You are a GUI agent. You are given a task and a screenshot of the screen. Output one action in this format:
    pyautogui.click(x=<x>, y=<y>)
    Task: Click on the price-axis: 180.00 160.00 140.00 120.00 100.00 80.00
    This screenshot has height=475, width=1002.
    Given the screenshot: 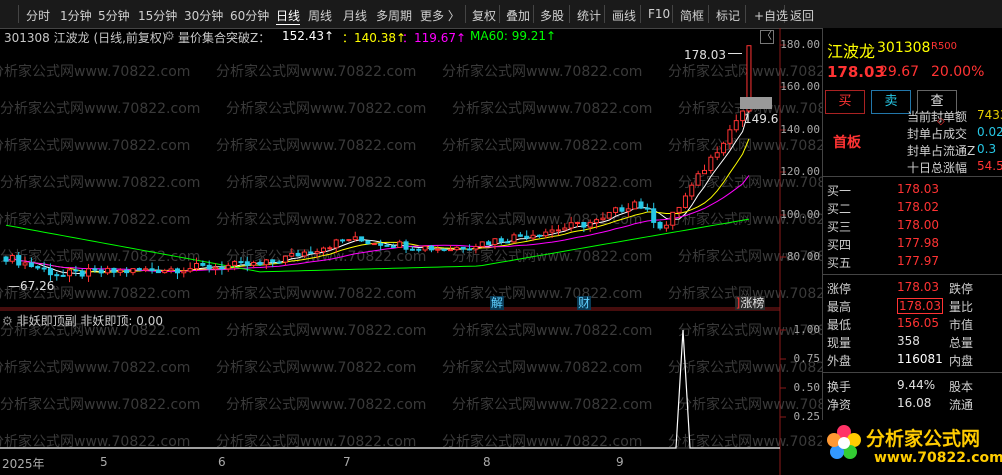 What is the action you would take?
    pyautogui.click(x=800, y=168)
    